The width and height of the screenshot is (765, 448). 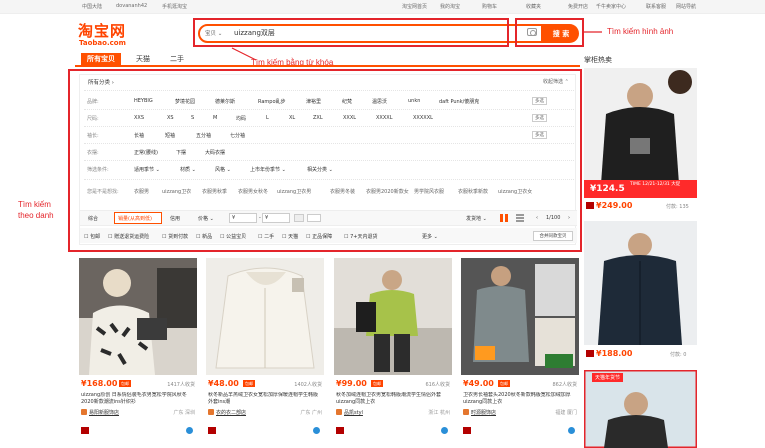 I want to click on region-link: 中国大陆, so click(x=92, y=6).